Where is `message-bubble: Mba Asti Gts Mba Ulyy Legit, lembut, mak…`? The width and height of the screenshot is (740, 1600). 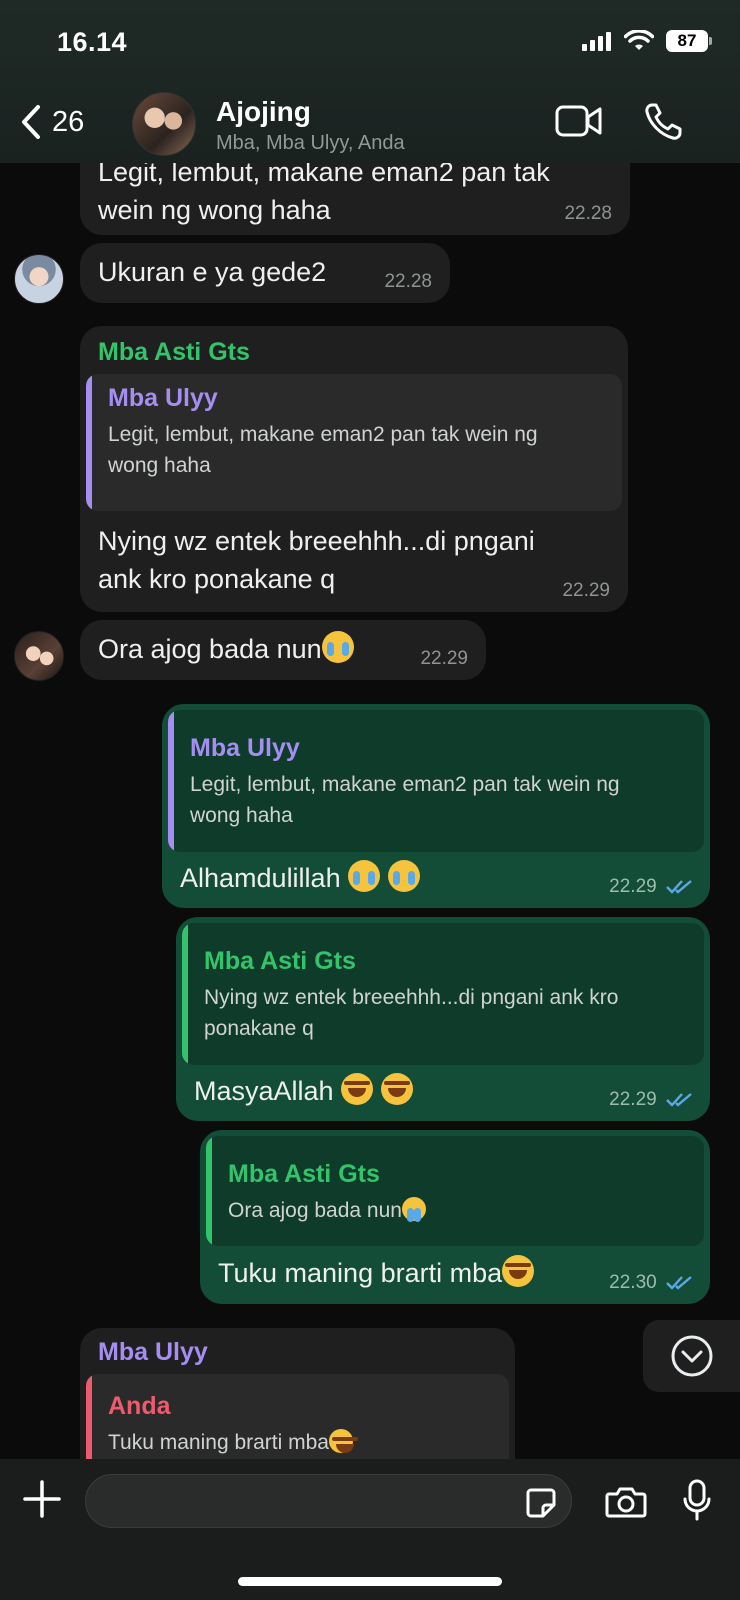 message-bubble: Mba Asti Gts Mba Ulyy Legit, lembut, mak… is located at coordinates (354, 469).